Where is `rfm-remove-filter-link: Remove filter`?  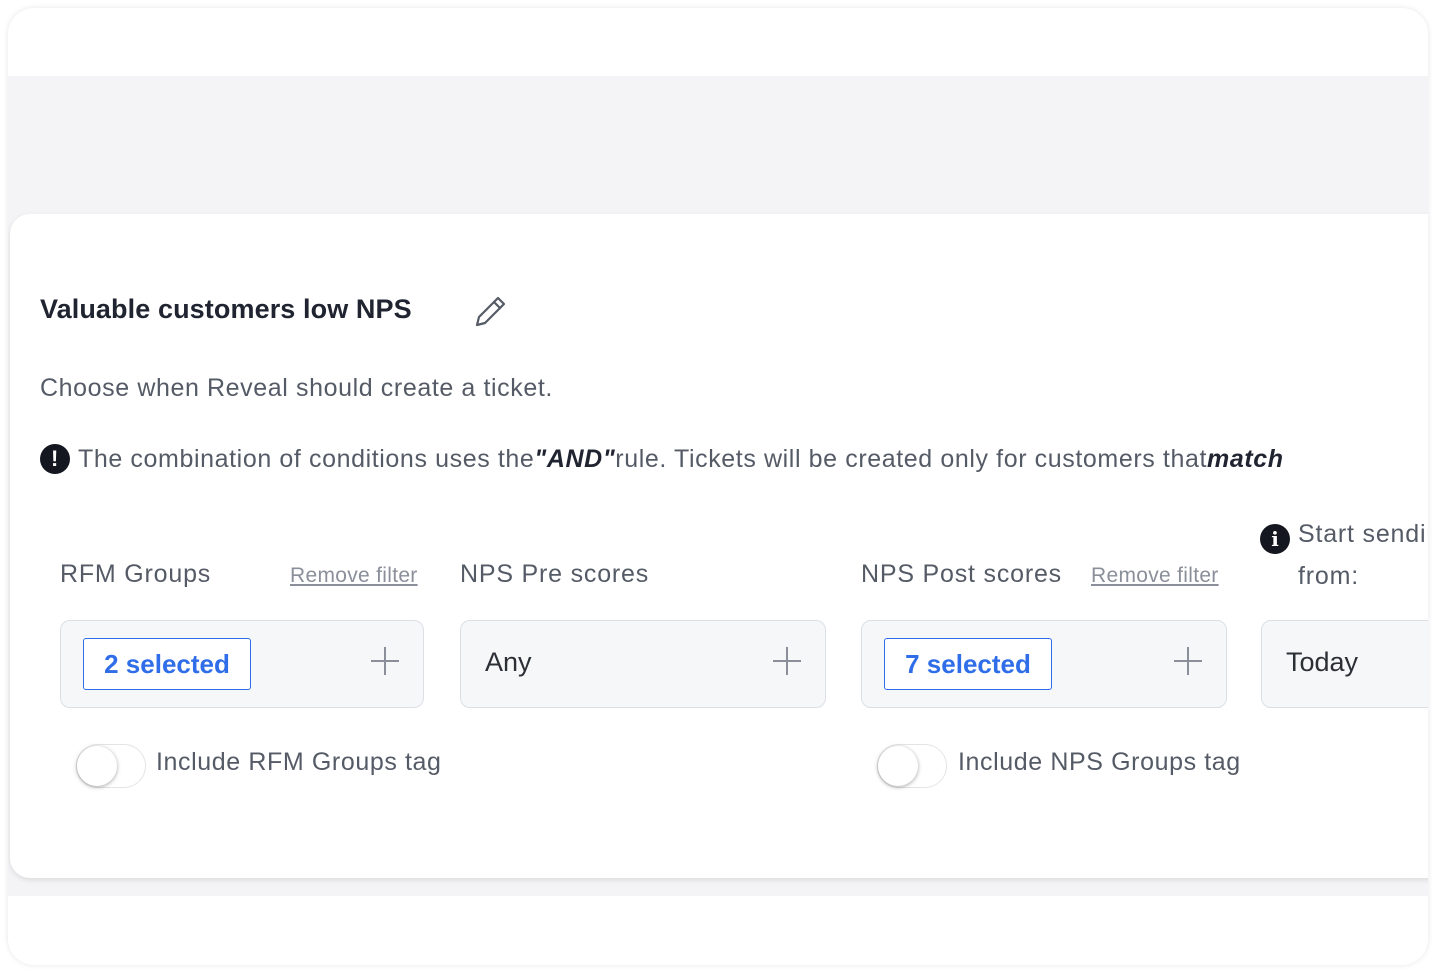
rfm-remove-filter-link: Remove filter is located at coordinates (354, 576).